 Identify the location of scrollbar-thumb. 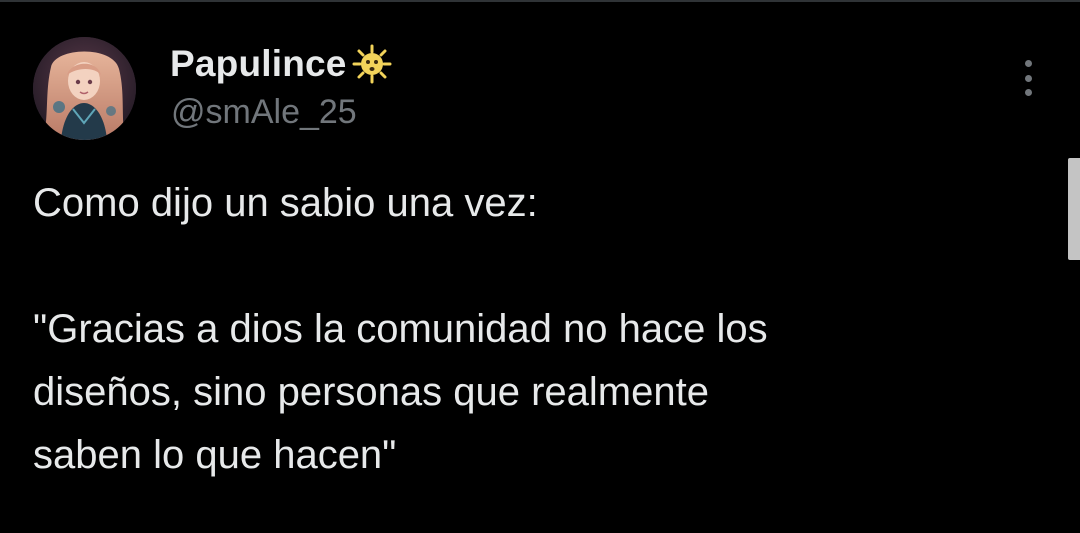
(1074, 209).